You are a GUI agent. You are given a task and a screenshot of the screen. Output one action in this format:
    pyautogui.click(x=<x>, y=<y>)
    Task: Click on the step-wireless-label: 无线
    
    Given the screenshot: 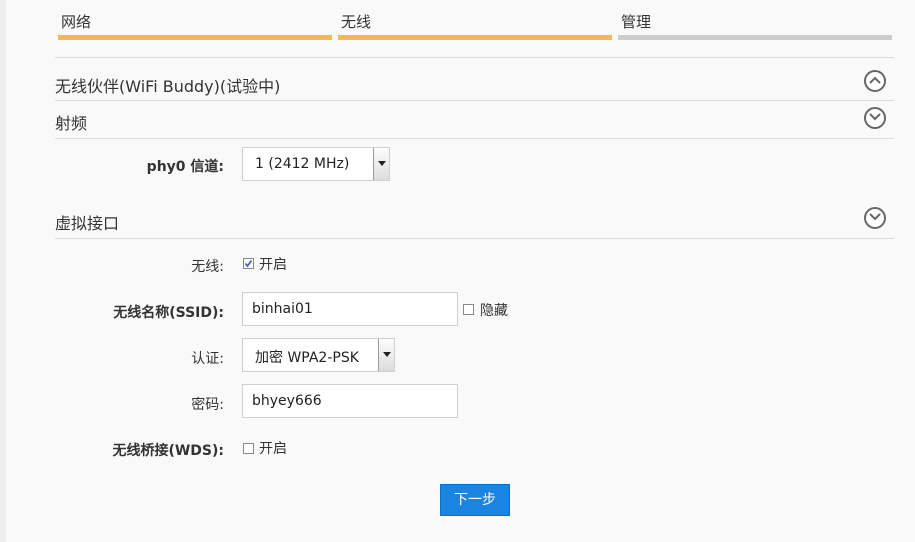 What is the action you would take?
    pyautogui.click(x=356, y=22)
    